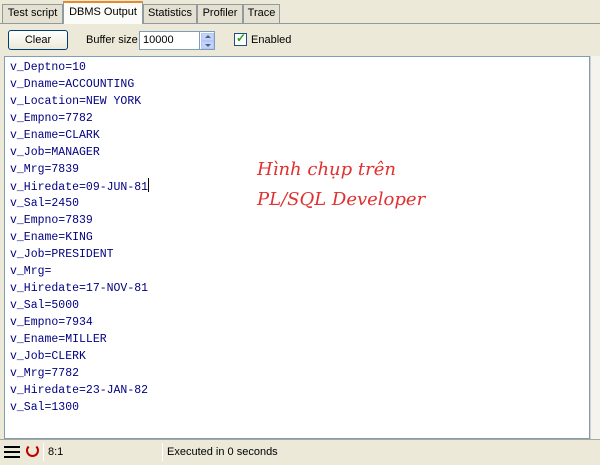 The height and width of the screenshot is (465, 600). I want to click on spin-down-button, so click(207, 45).